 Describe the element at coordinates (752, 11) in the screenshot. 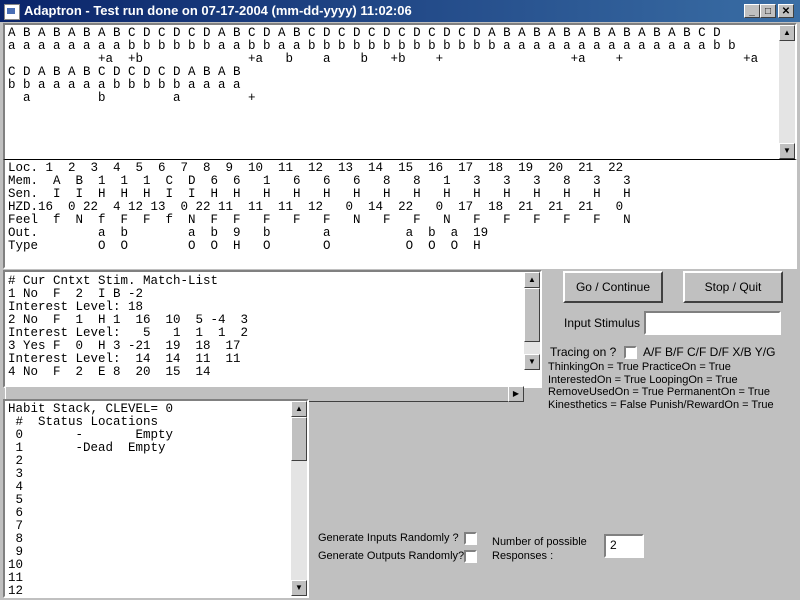

I see `minimize-button: _` at that location.